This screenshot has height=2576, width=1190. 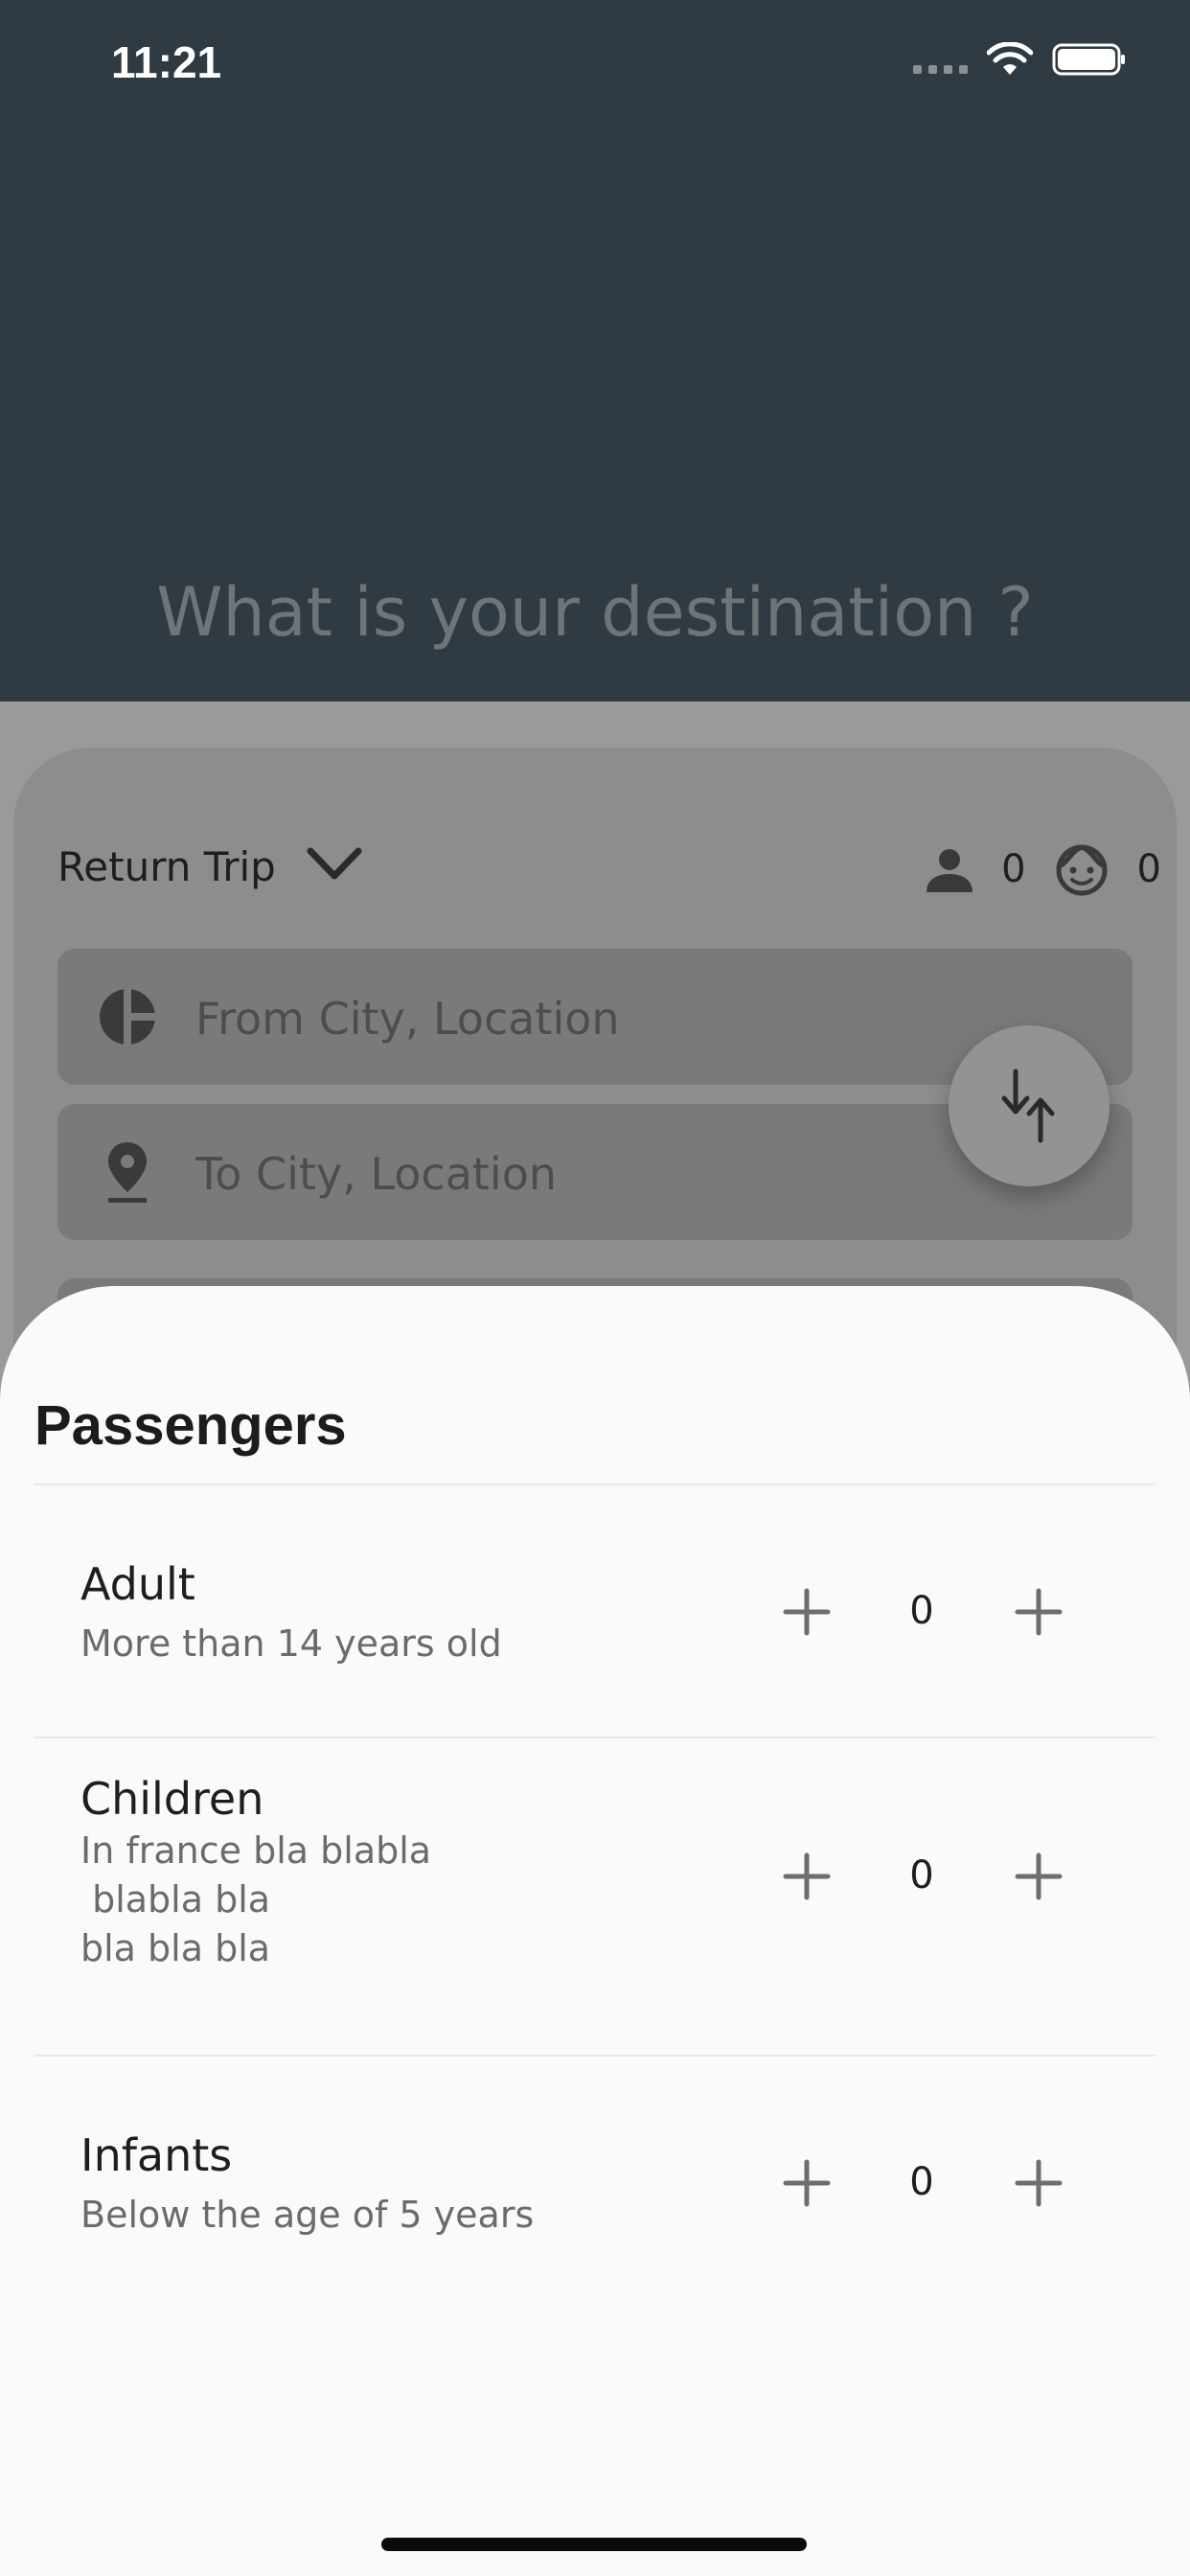 I want to click on children-title: Children, so click(x=172, y=1799).